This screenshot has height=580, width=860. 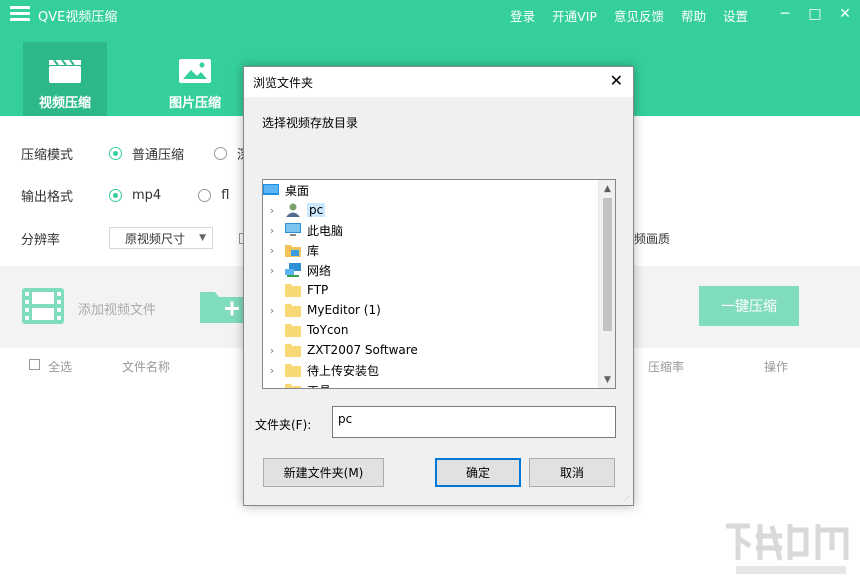 What do you see at coordinates (607, 264) in the screenshot?
I see `scrollbar-thumb` at bounding box center [607, 264].